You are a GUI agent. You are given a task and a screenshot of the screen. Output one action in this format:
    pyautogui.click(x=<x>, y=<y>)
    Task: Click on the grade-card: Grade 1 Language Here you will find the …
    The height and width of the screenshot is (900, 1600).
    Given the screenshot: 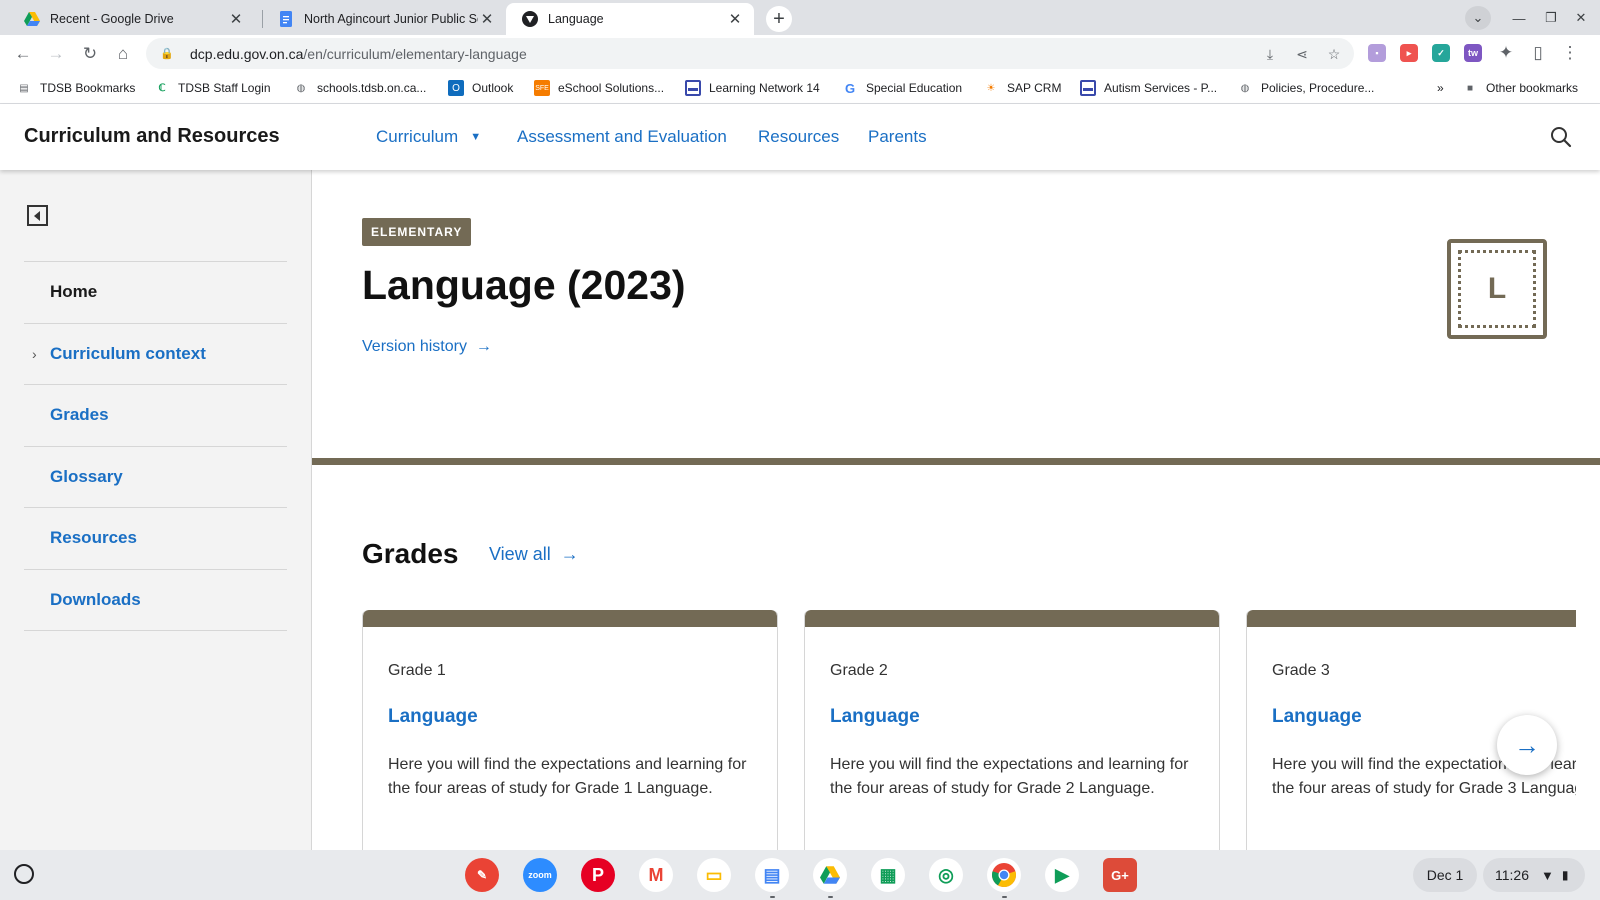 What is the action you would take?
    pyautogui.click(x=570, y=730)
    